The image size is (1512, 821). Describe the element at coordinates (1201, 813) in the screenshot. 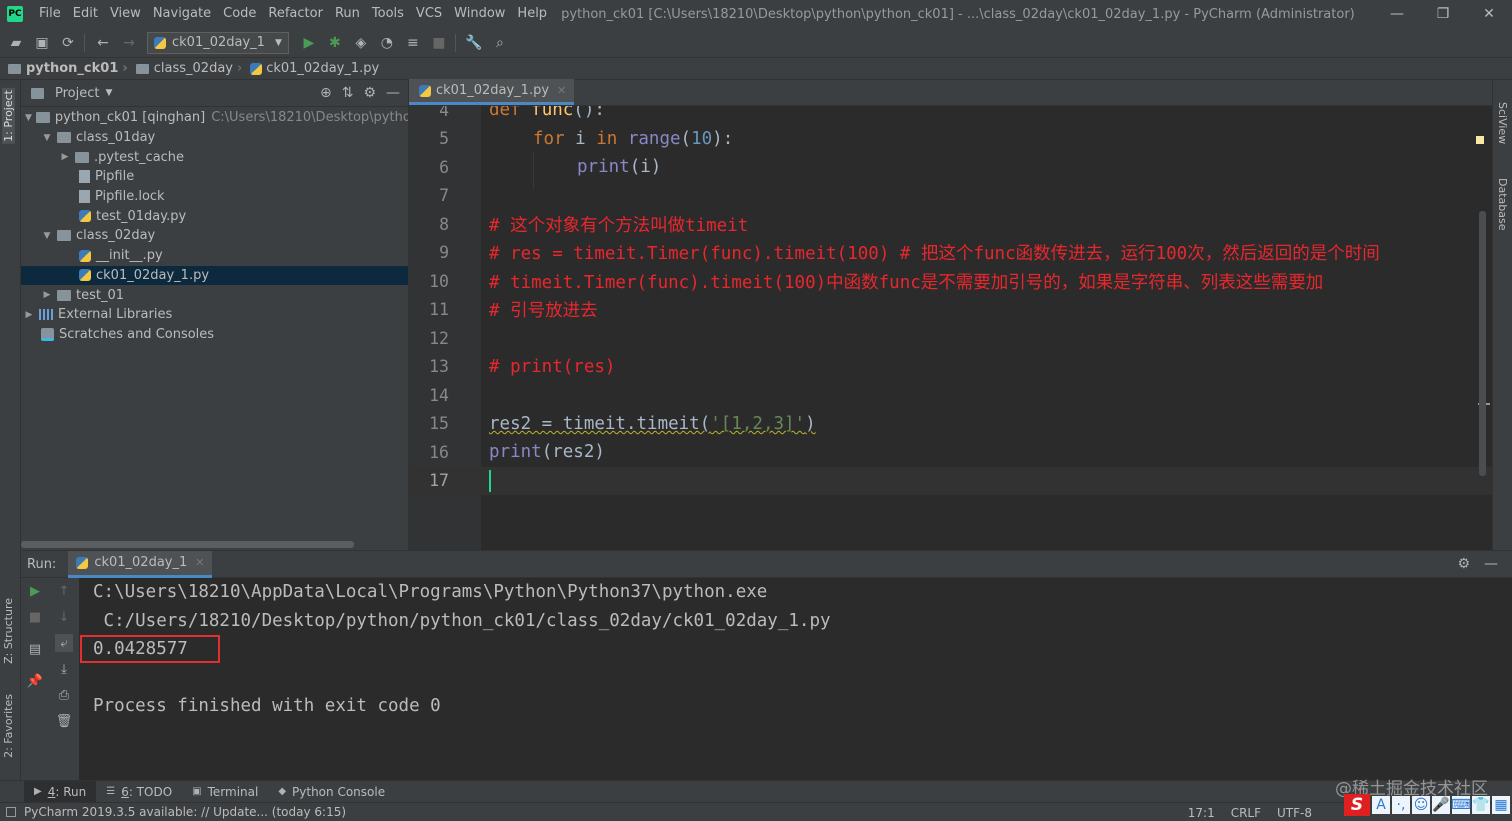

I see `caret-position: 17:1` at that location.